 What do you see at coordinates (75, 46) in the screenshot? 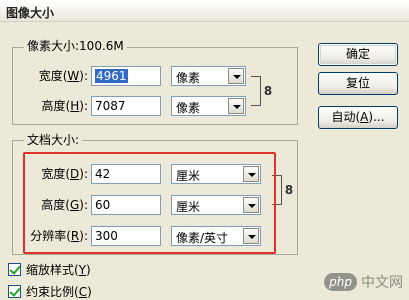
I see `pixel-dimensions-legend: 像素大小:100.6M` at bounding box center [75, 46].